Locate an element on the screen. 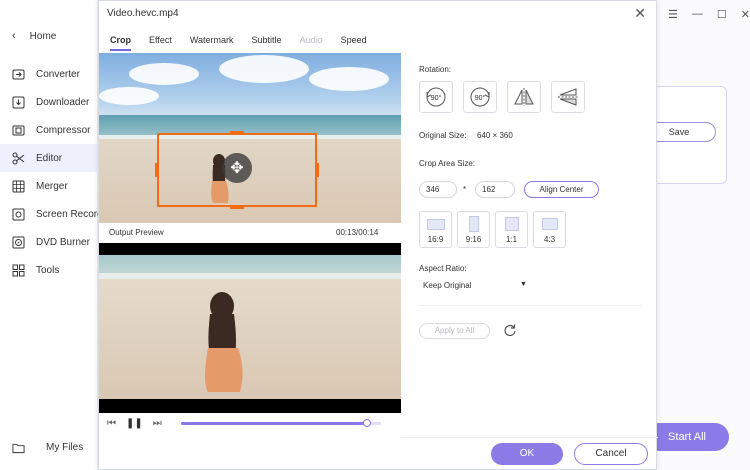 This screenshot has width=750, height=470. crop-handle-right is located at coordinates (317, 170).